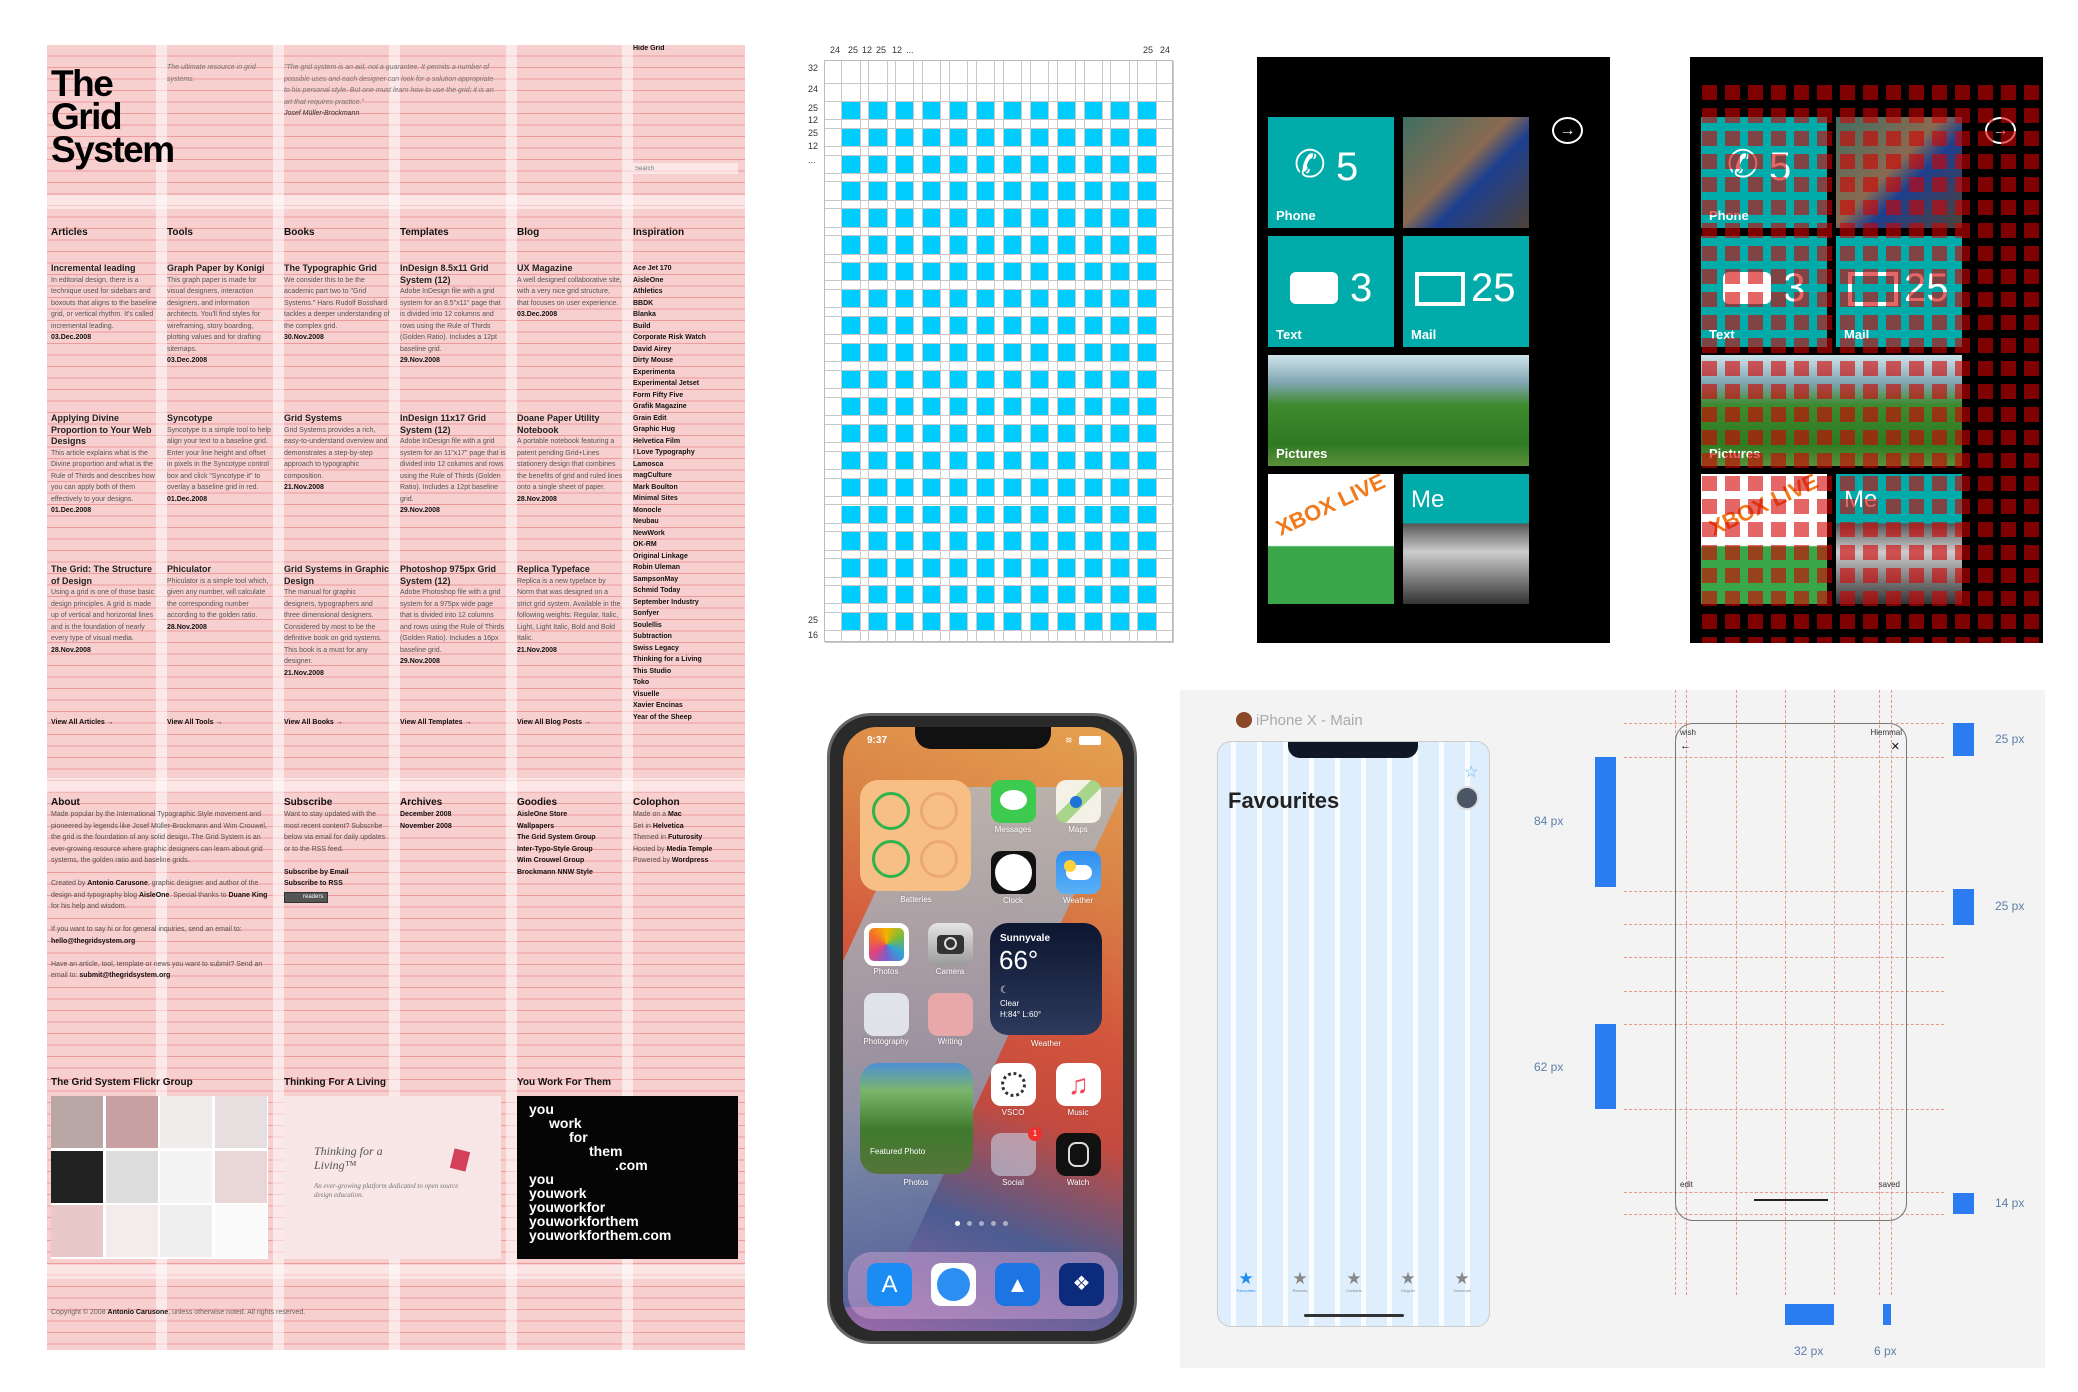 Image resolution: width=2078 pixels, height=1392 pixels. Describe the element at coordinates (1081, 1284) in the screenshot. I see `dropbox-icon: ❖` at that location.